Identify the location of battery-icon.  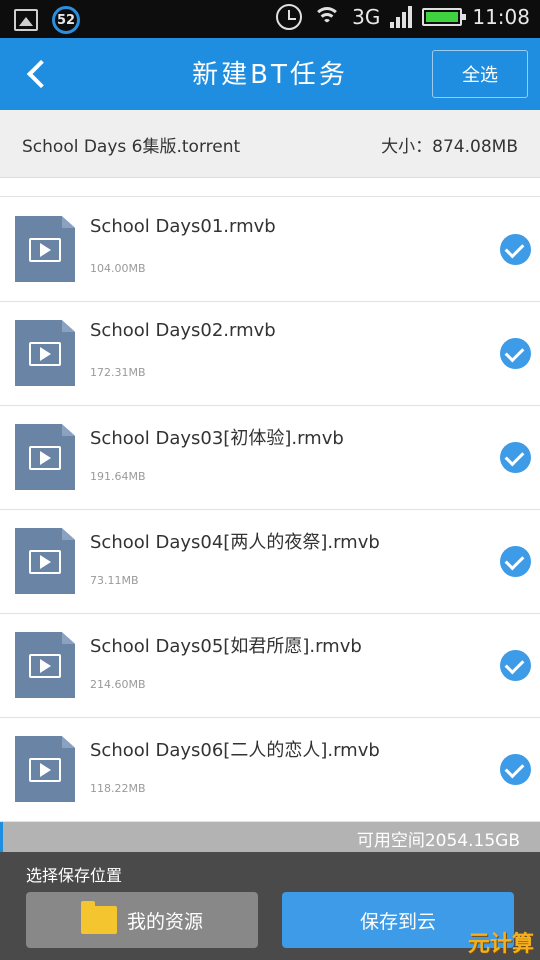
(444, 17).